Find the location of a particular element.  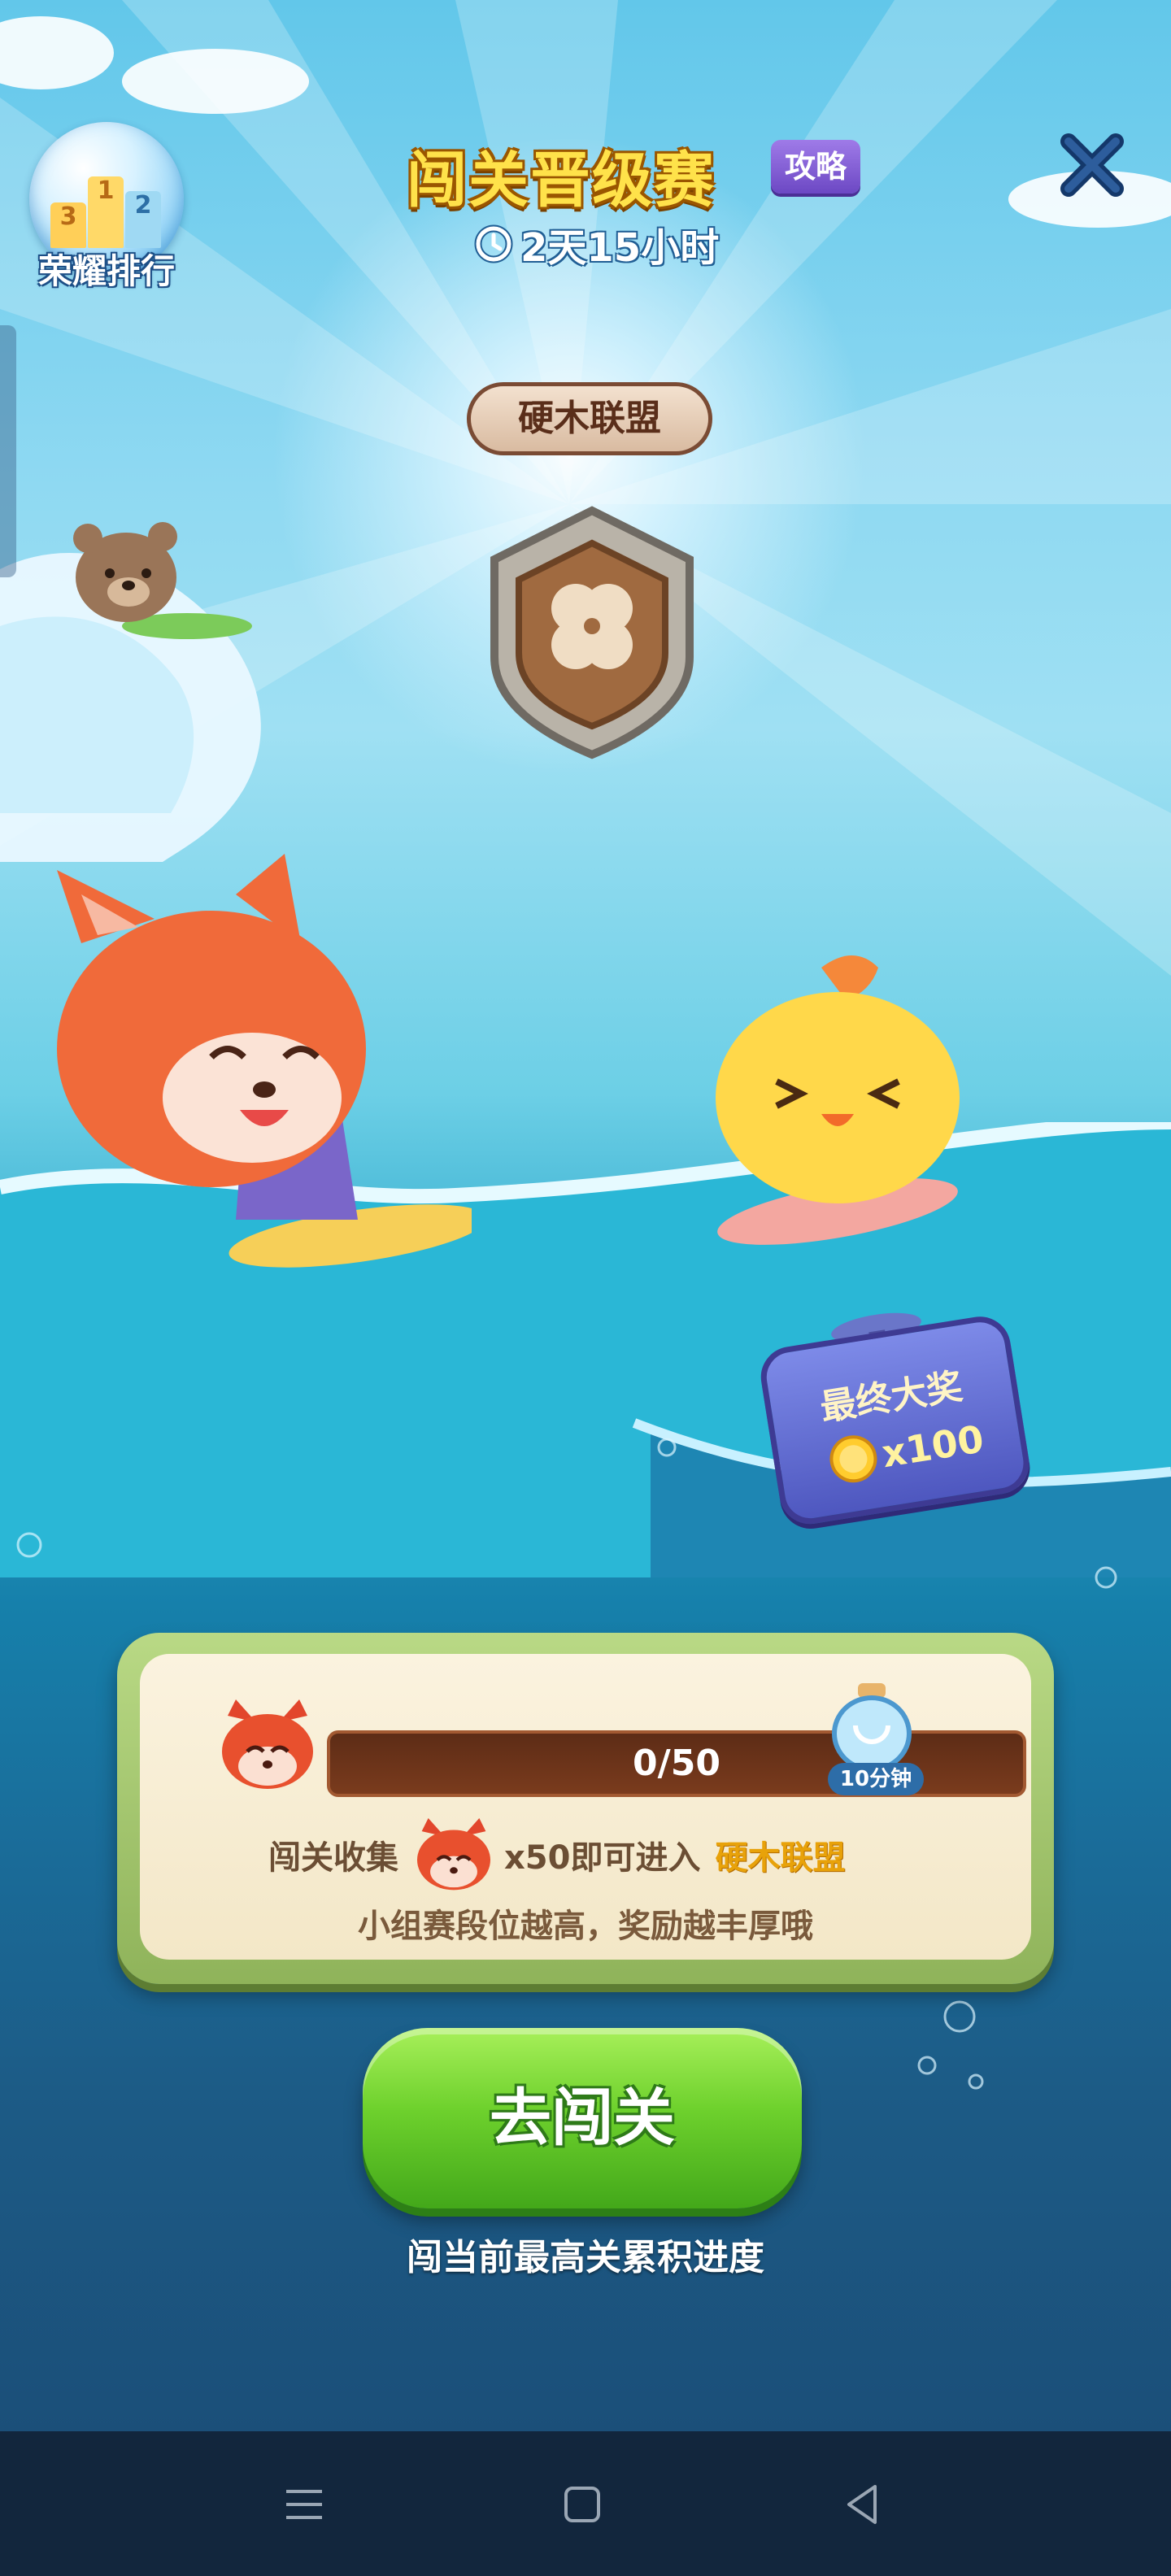

coin-icon is located at coordinates (853, 1459).